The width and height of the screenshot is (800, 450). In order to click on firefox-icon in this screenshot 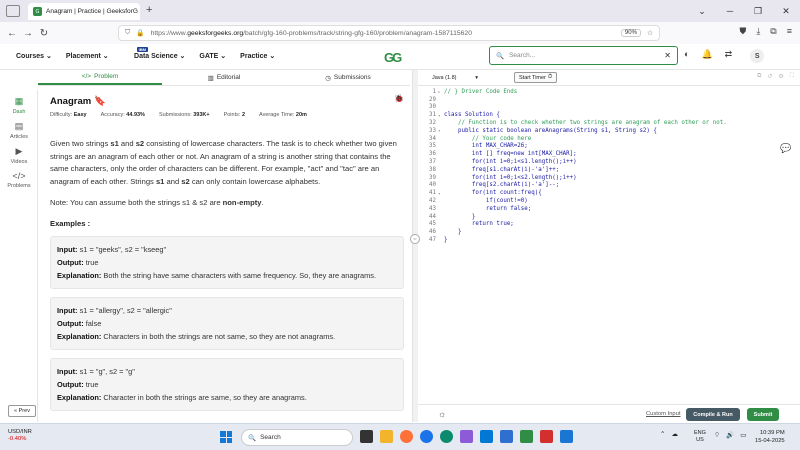, I will do `click(406, 436)`.